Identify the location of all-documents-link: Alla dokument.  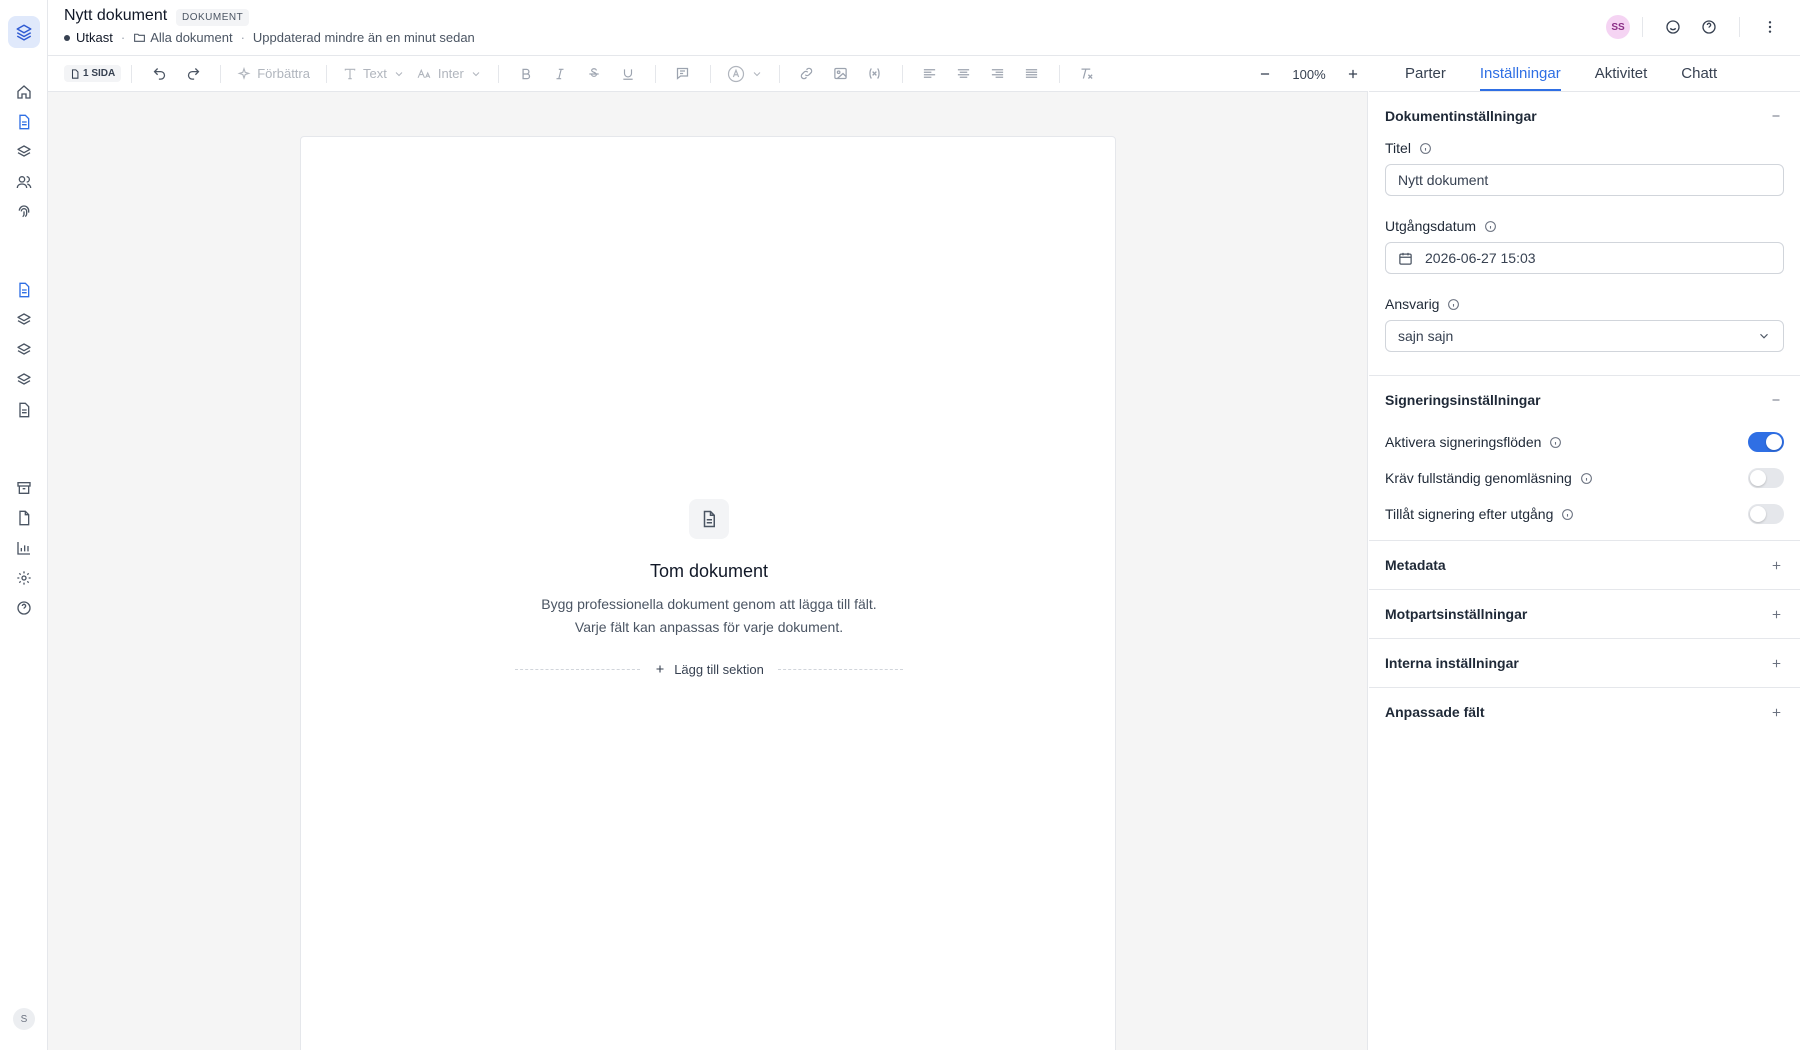
(191, 37).